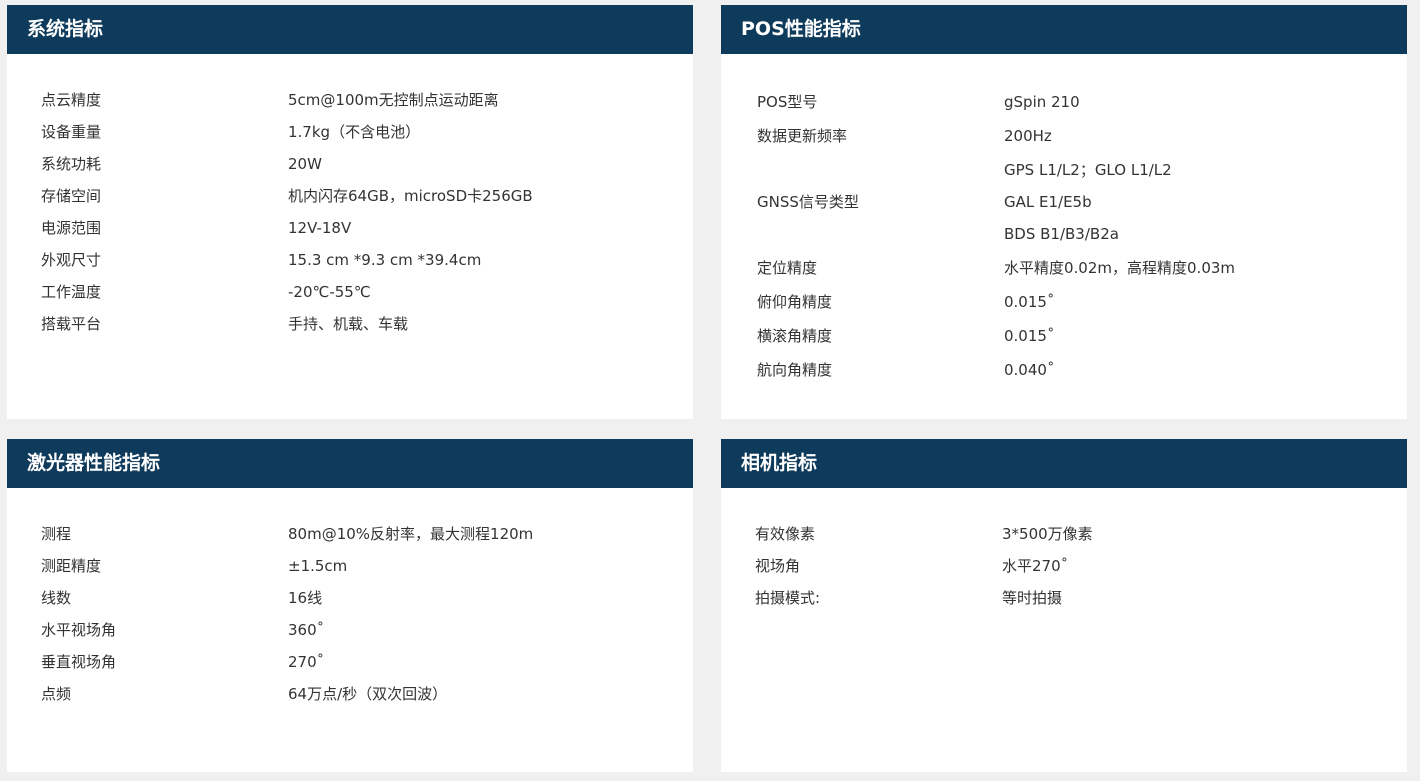  Describe the element at coordinates (1064, 463) in the screenshot. I see `panel-title: 相机指标` at that location.